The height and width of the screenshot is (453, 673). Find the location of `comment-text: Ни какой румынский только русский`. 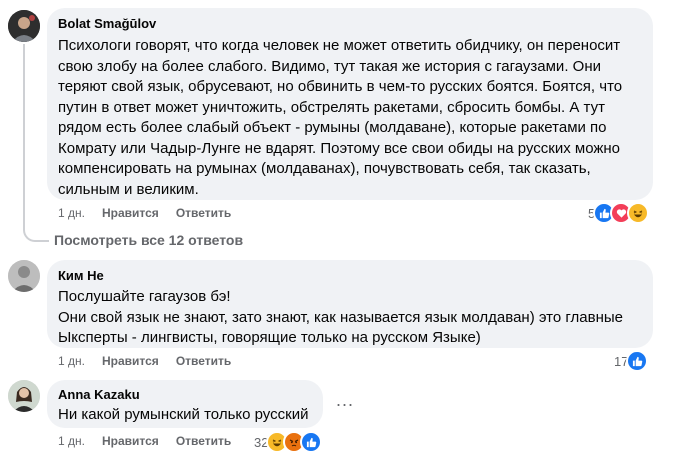

comment-text: Ни какой румынский только русский is located at coordinates (185, 415).